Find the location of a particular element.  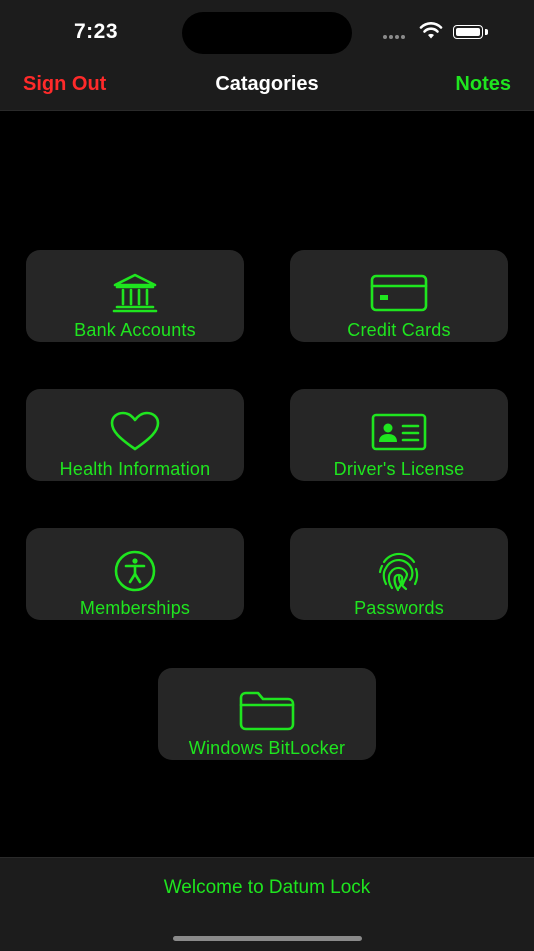

navigation-bar: Sign Out Catagories Notes is located at coordinates (267, 86).